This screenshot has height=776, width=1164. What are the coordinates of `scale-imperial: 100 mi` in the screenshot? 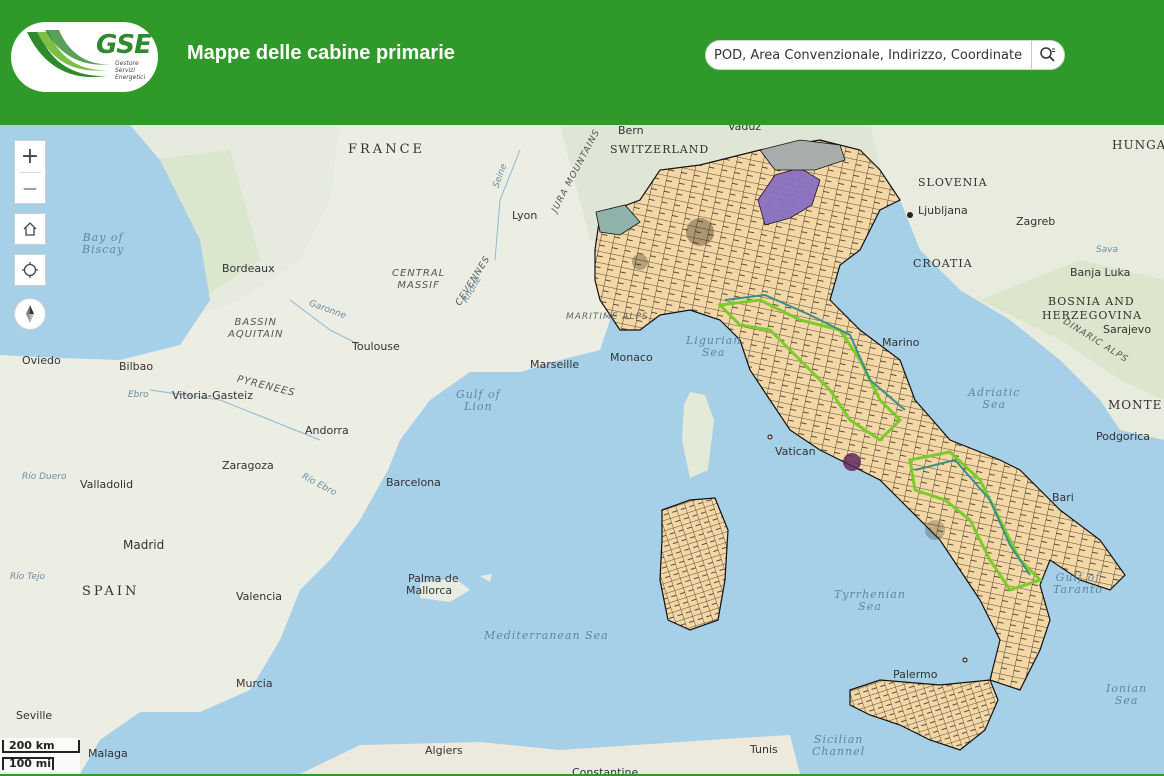 It's located at (28, 763).